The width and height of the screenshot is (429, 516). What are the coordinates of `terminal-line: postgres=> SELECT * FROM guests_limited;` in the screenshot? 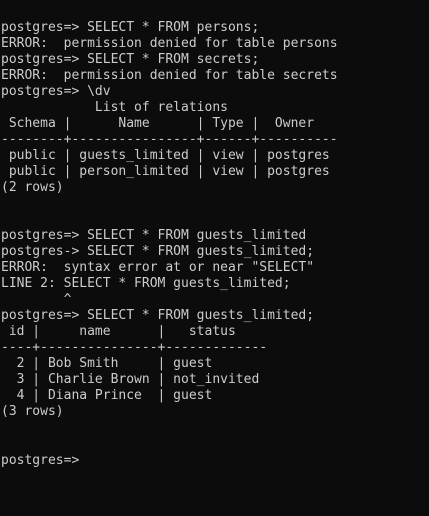 It's located at (158, 315).